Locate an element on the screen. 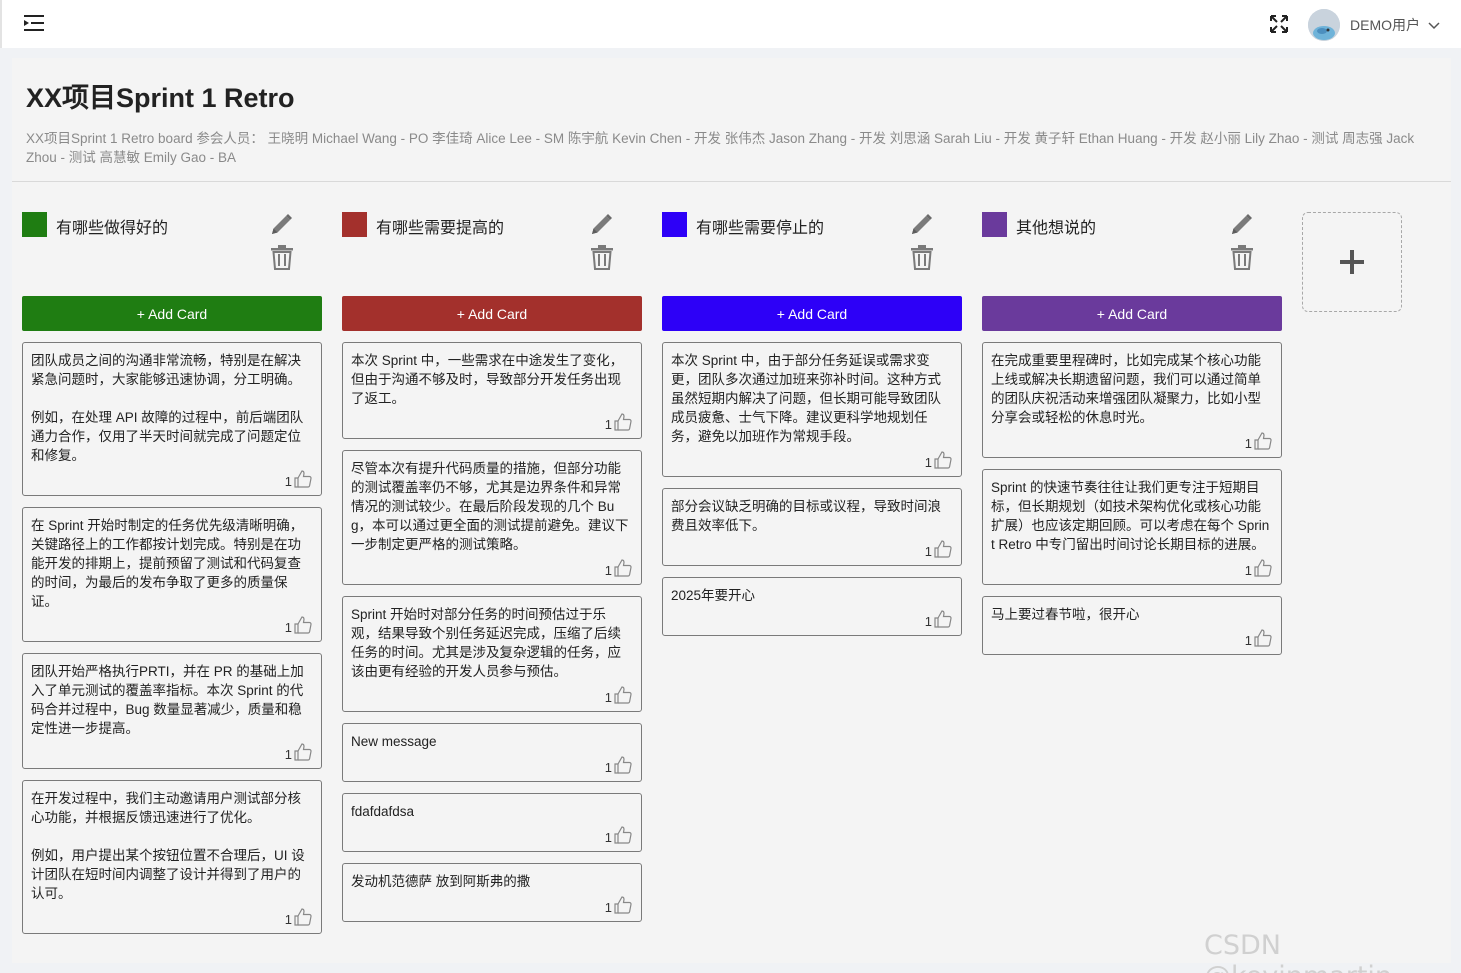 The image size is (1461, 973). retro-card: 部分会议缺乏明确的目标或议程，导致时间浪费且效率低下。 1 is located at coordinates (812, 527).